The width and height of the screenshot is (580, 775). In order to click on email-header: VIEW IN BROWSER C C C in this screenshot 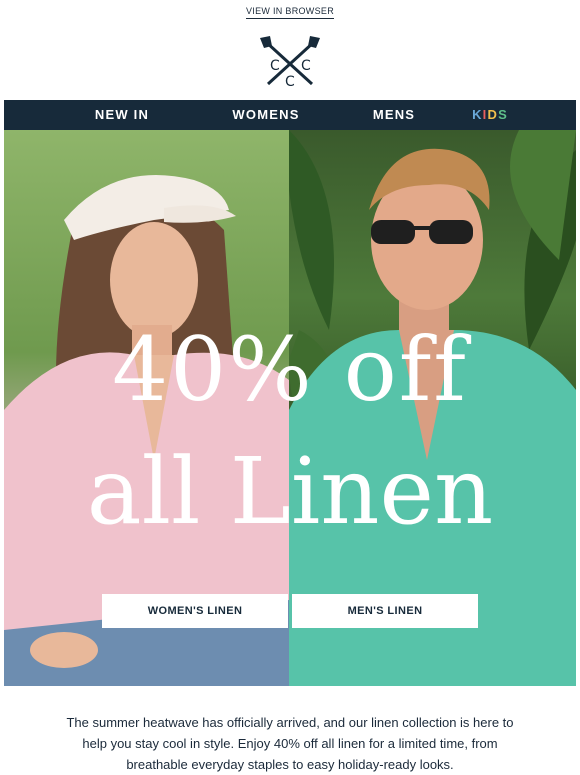, I will do `click(290, 50)`.